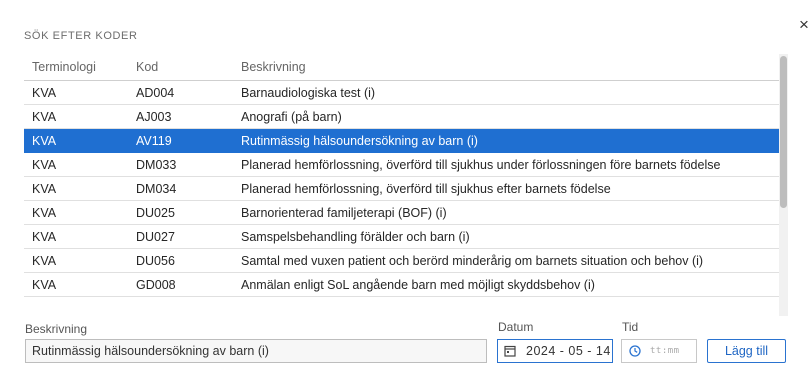 Image resolution: width=811 pixels, height=380 pixels. What do you see at coordinates (344, 212) in the screenshot?
I see `cell-beskrivning: Barnorienterad familjeterapi (BOF) (i)` at bounding box center [344, 212].